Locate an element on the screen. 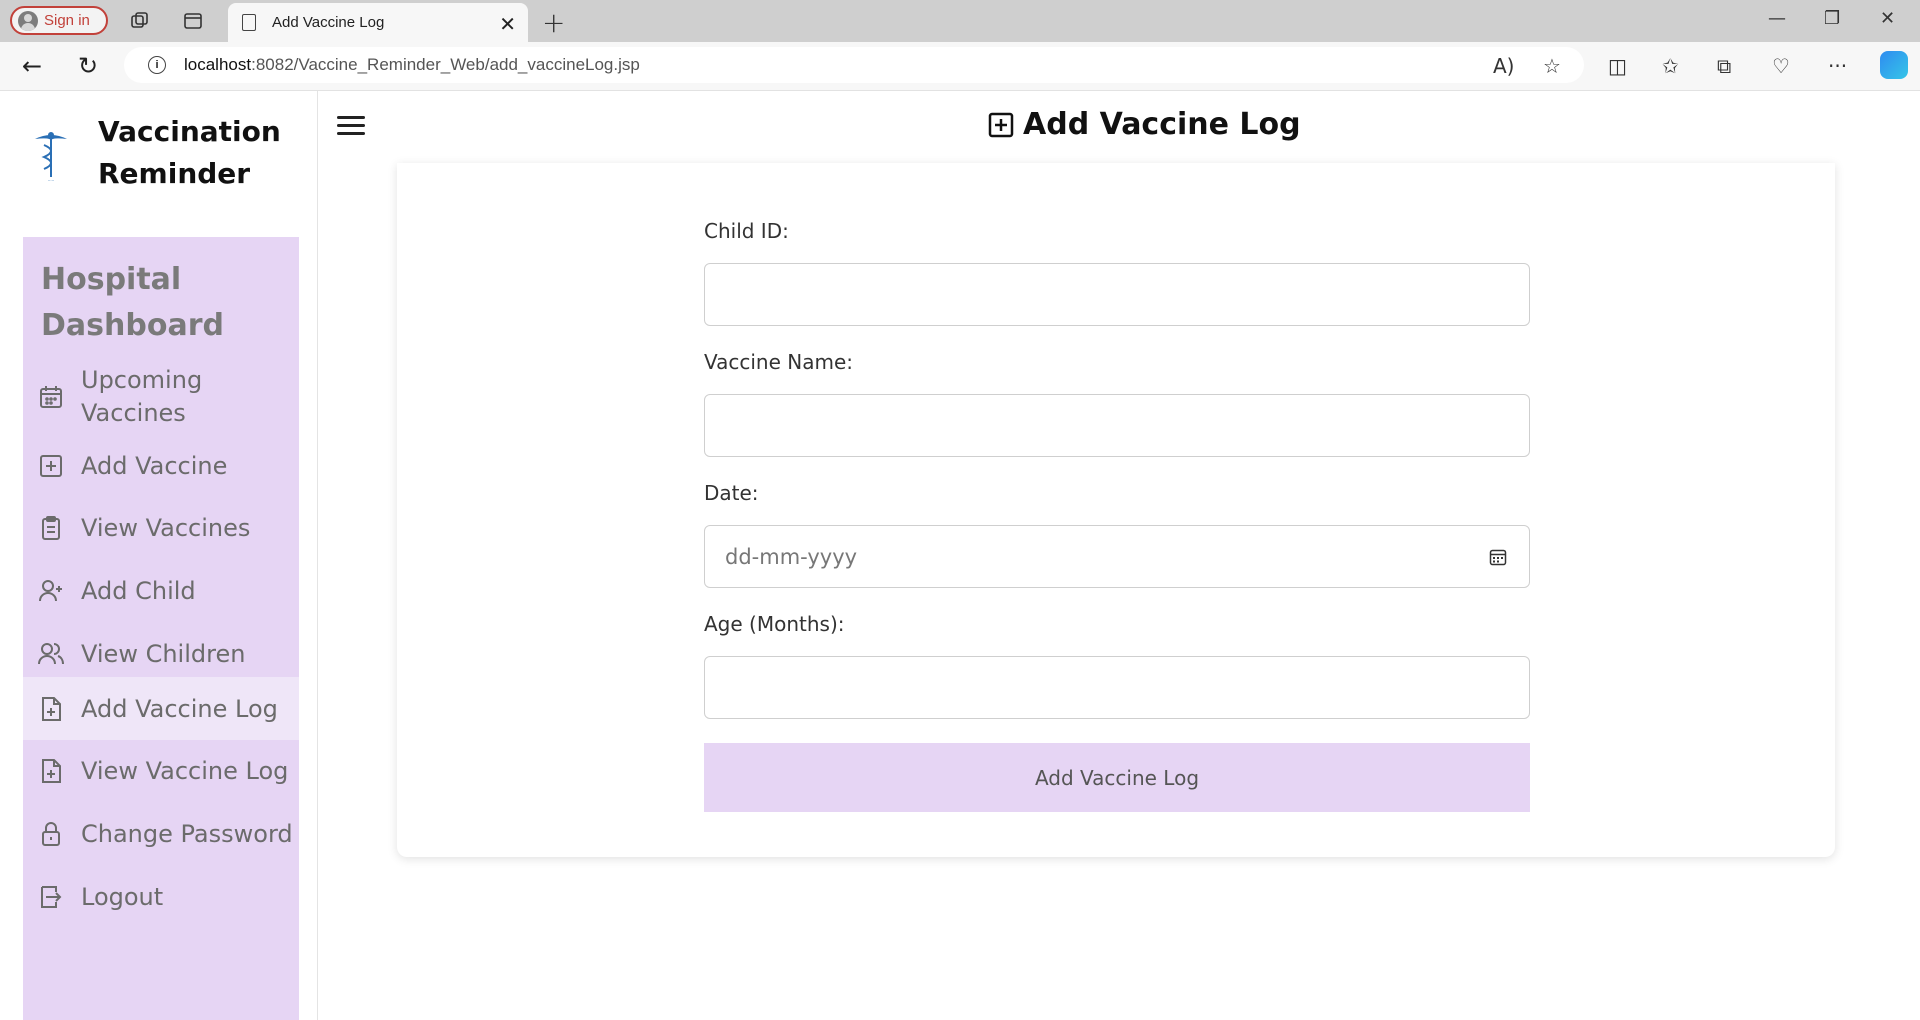  date-input: dd-mm-yyyy is located at coordinates (1117, 556).